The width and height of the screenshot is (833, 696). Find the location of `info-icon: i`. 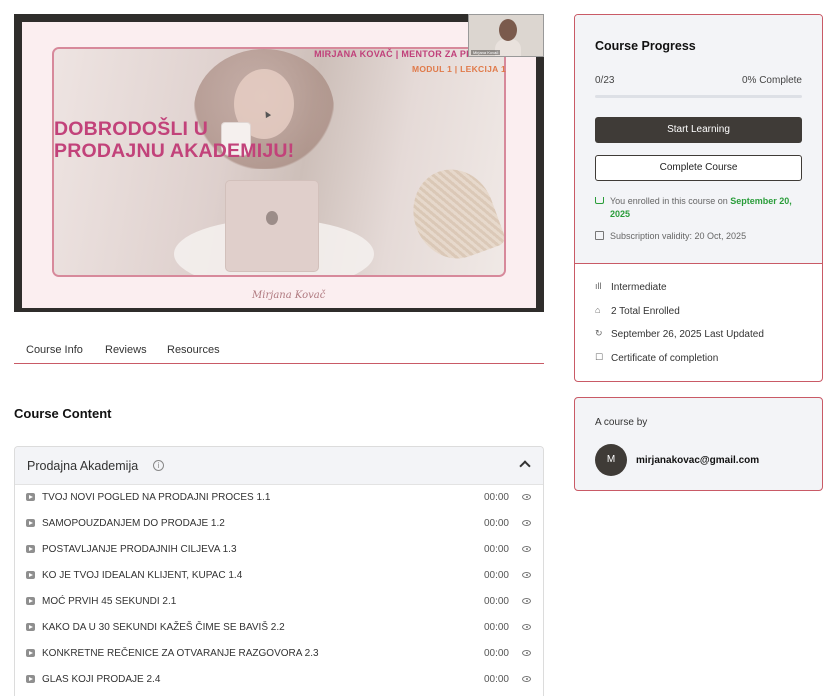

info-icon: i is located at coordinates (158, 465).